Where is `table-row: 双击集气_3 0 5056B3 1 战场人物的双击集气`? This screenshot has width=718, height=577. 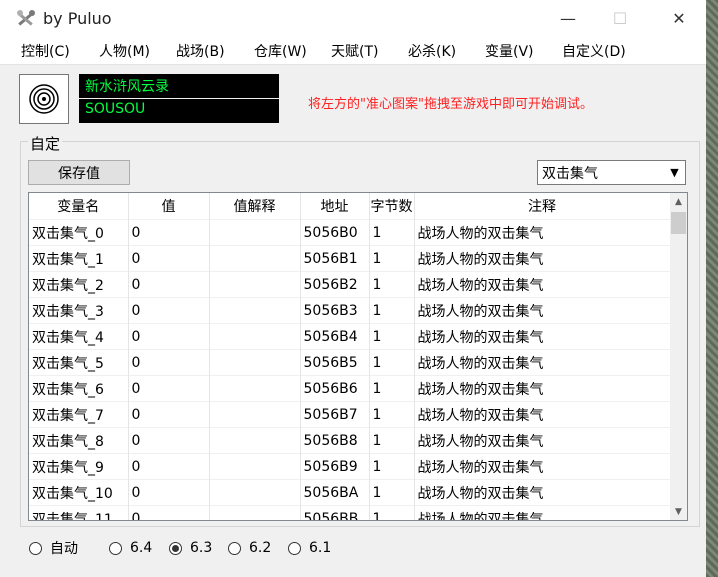
table-row: 双击集气_3 0 5056B3 1 战场人物的双击集气 is located at coordinates (350, 310).